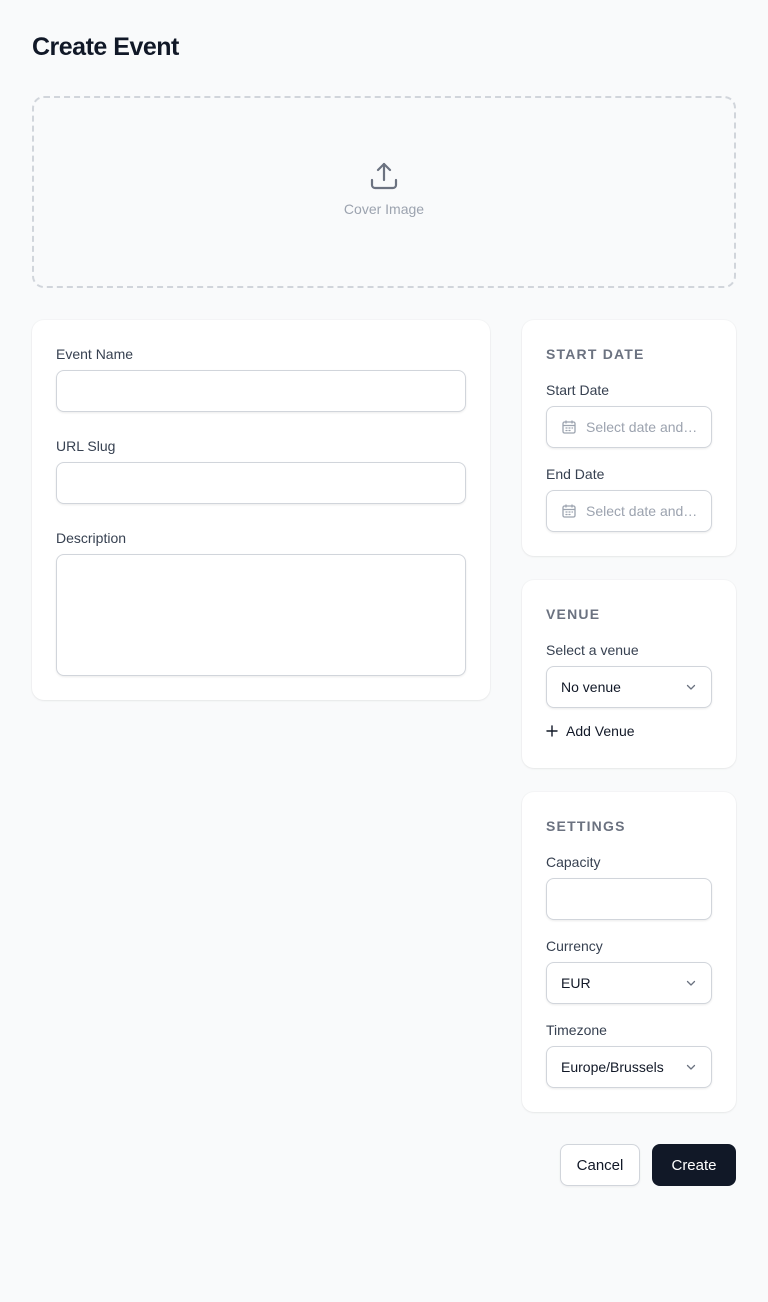 Image resolution: width=768 pixels, height=1302 pixels. Describe the element at coordinates (591, 687) in the screenshot. I see `venue-selected-value: No venue` at that location.